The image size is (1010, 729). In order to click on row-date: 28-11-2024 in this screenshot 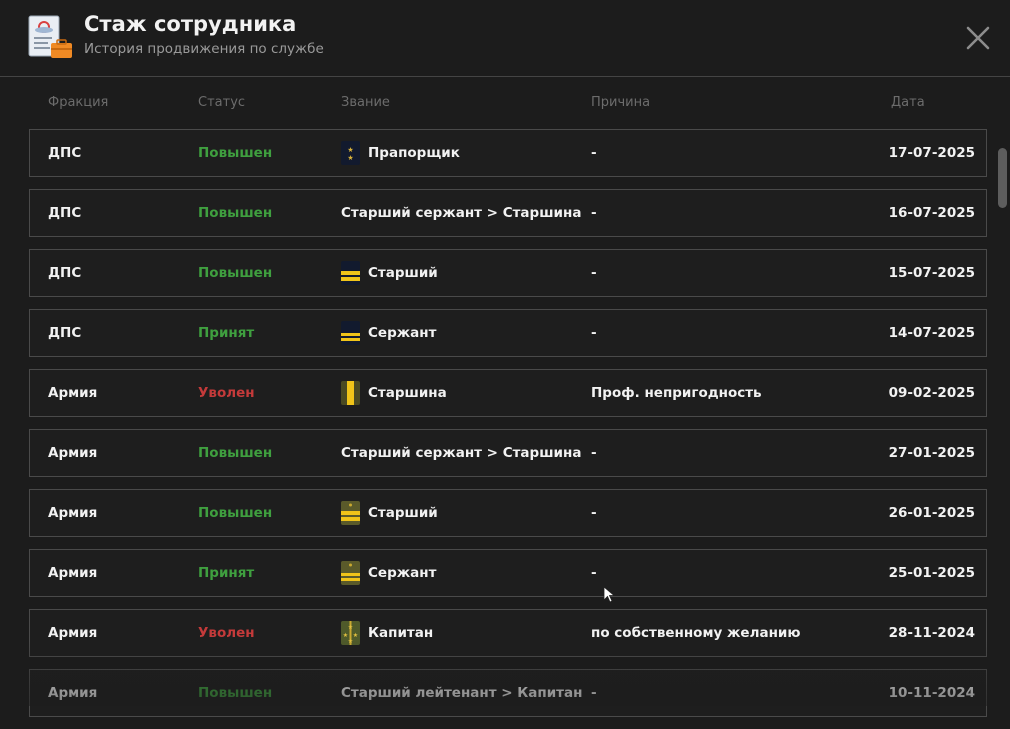, I will do `click(931, 633)`.